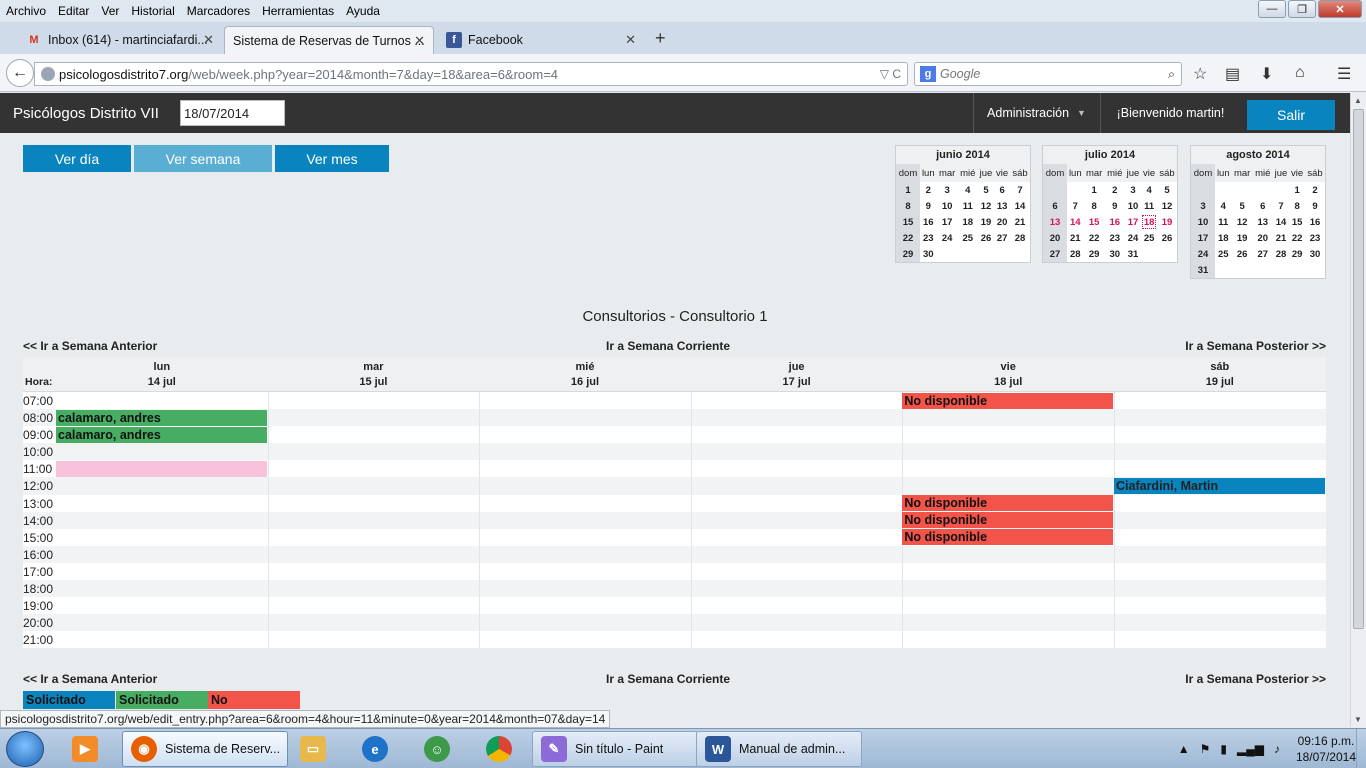  Describe the element at coordinates (374, 375) in the screenshot. I see `day-header: mar 15 jul` at that location.